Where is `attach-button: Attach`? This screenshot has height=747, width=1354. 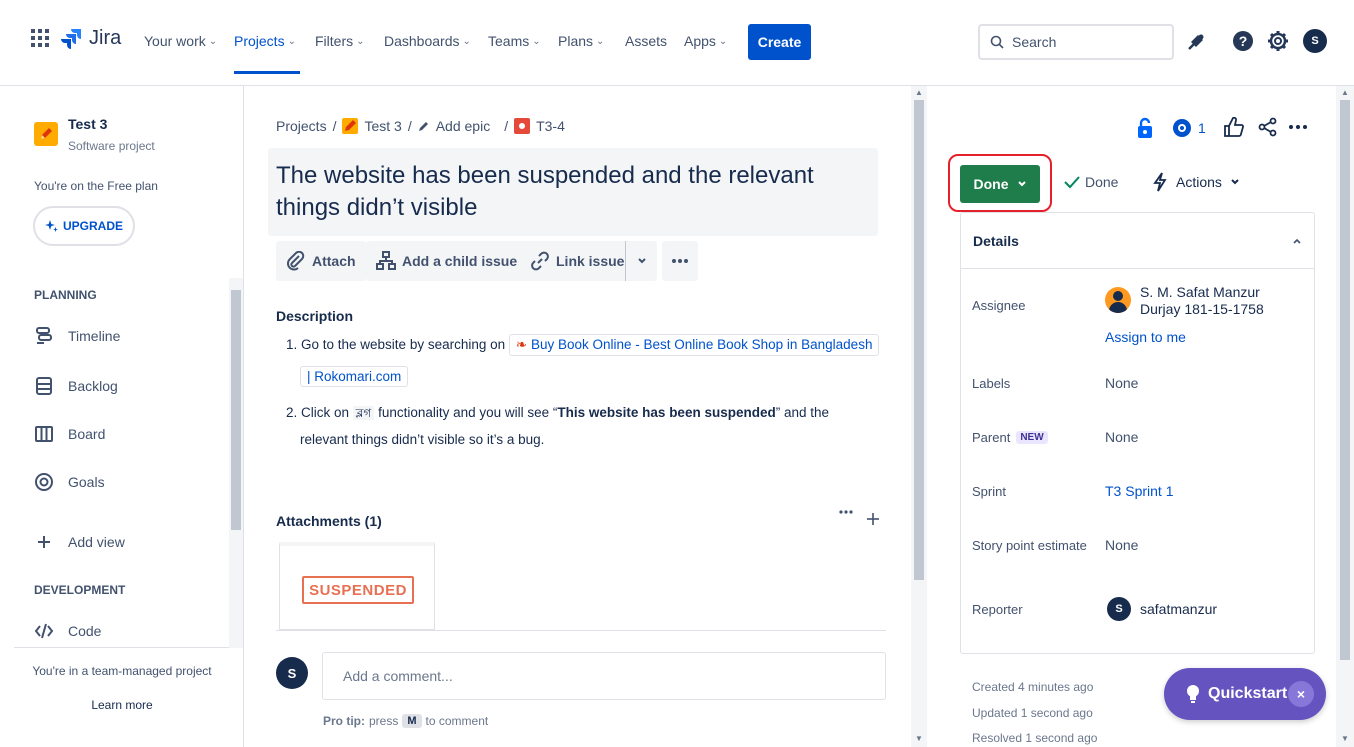 attach-button: Attach is located at coordinates (321, 261).